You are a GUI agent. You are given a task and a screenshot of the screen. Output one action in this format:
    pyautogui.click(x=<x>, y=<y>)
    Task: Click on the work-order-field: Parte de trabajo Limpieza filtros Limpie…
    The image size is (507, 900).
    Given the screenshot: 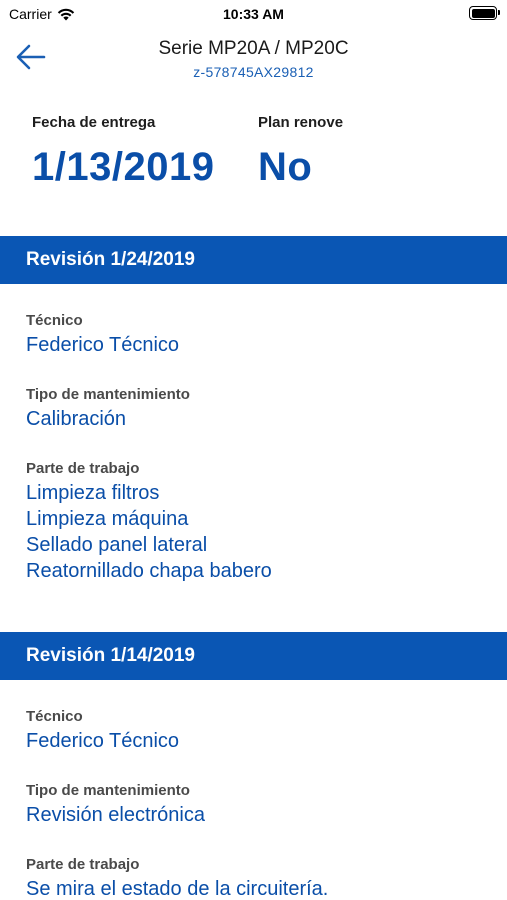 What is the action you would take?
    pyautogui.click(x=149, y=522)
    